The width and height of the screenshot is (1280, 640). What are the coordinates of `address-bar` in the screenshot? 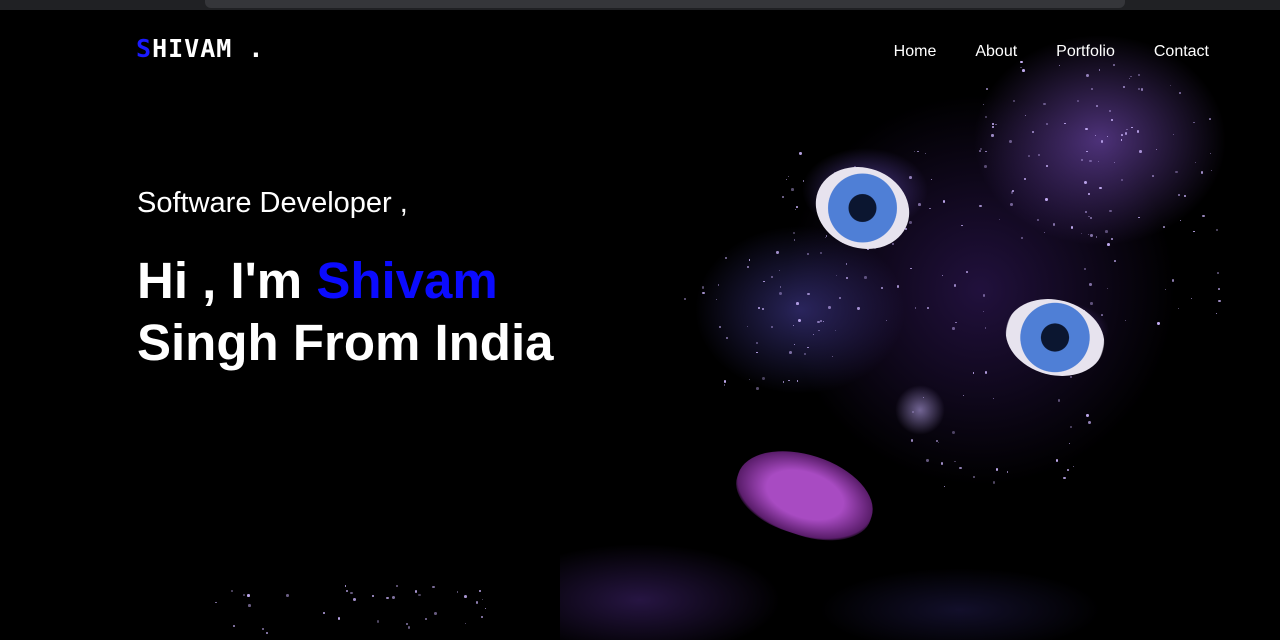 It's located at (665, 4).